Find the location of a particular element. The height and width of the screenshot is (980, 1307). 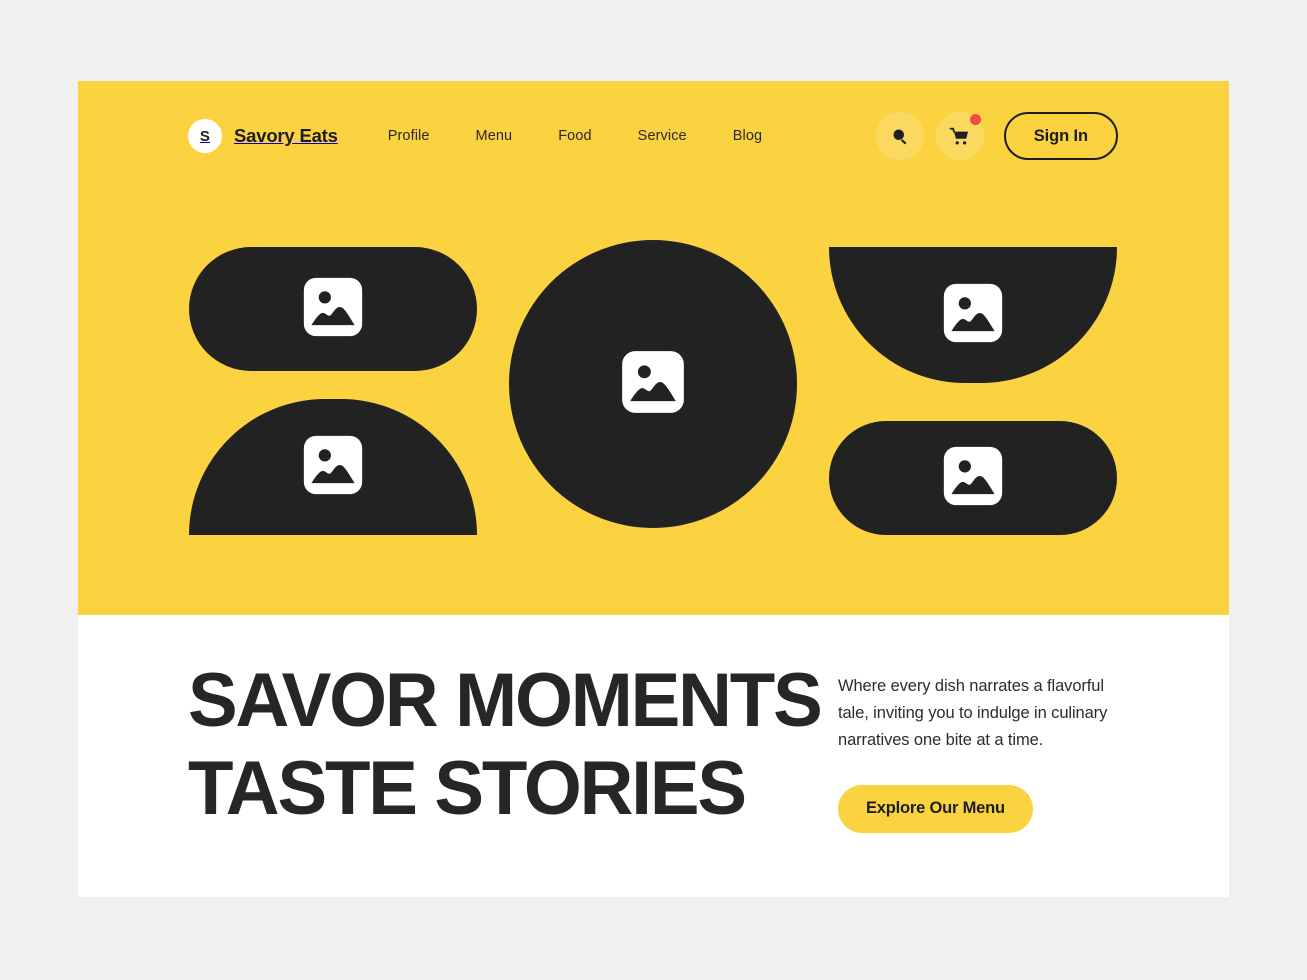

brand-logo: S Savory Eats is located at coordinates (263, 136).